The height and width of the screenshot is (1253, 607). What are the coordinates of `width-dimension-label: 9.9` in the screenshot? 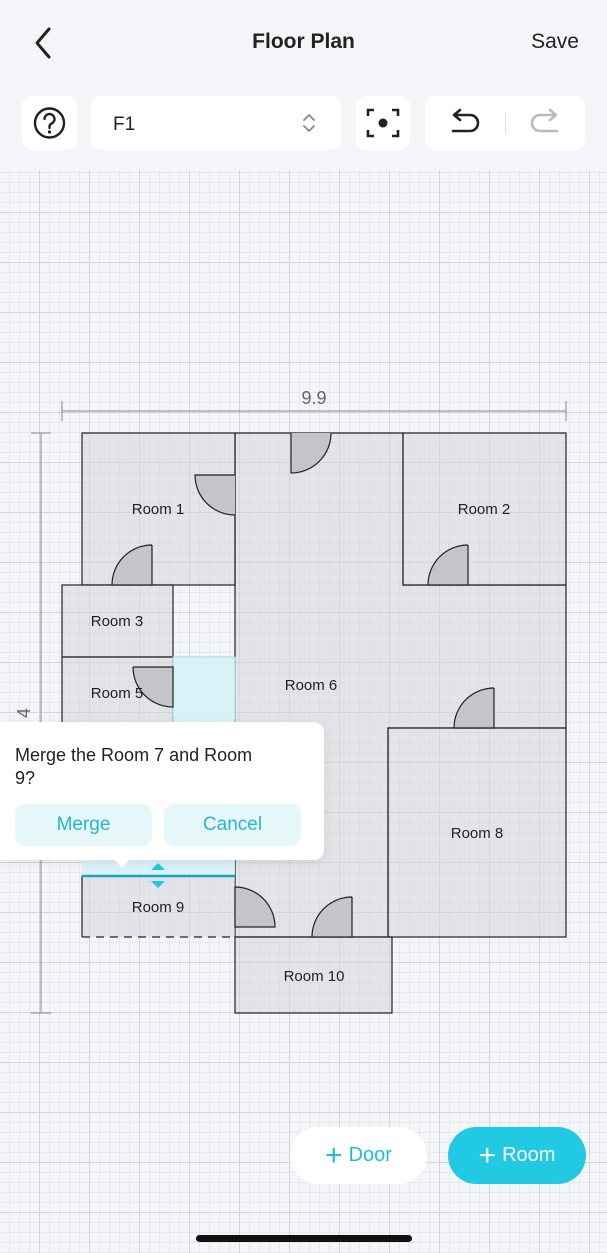 It's located at (313, 398).